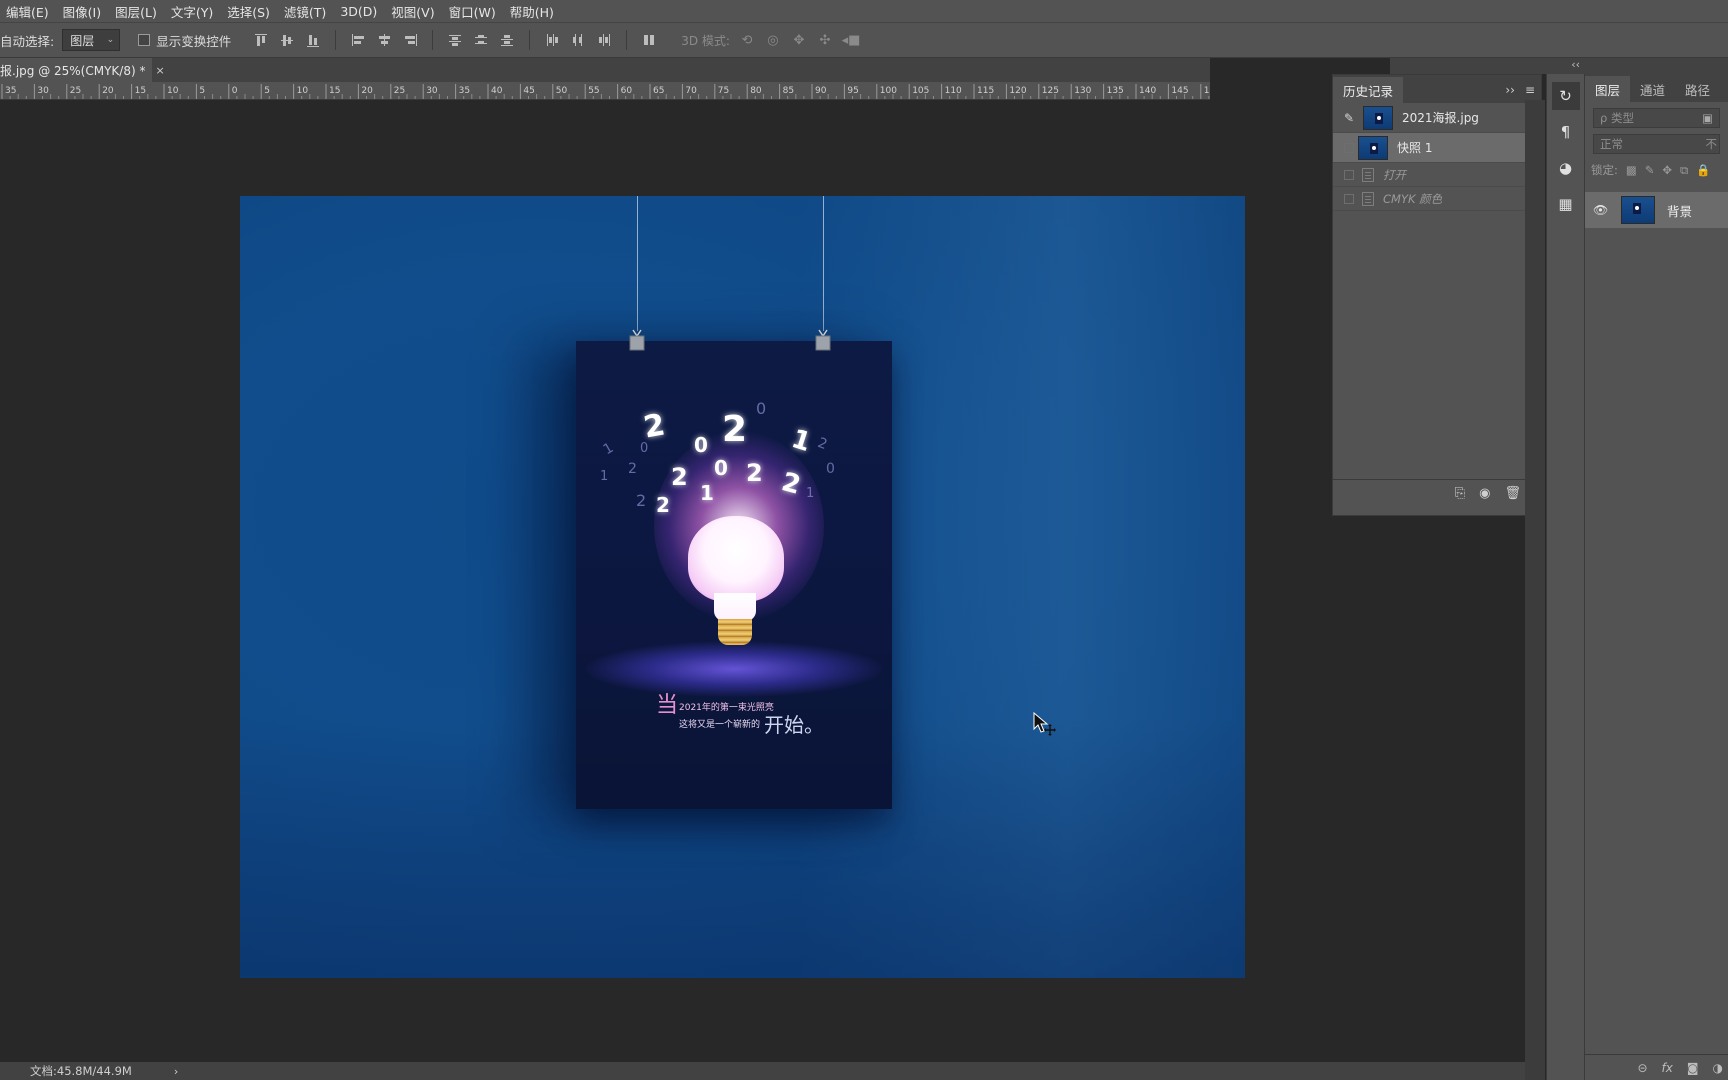  What do you see at coordinates (410, 40) in the screenshot?
I see `align-right-icon` at bounding box center [410, 40].